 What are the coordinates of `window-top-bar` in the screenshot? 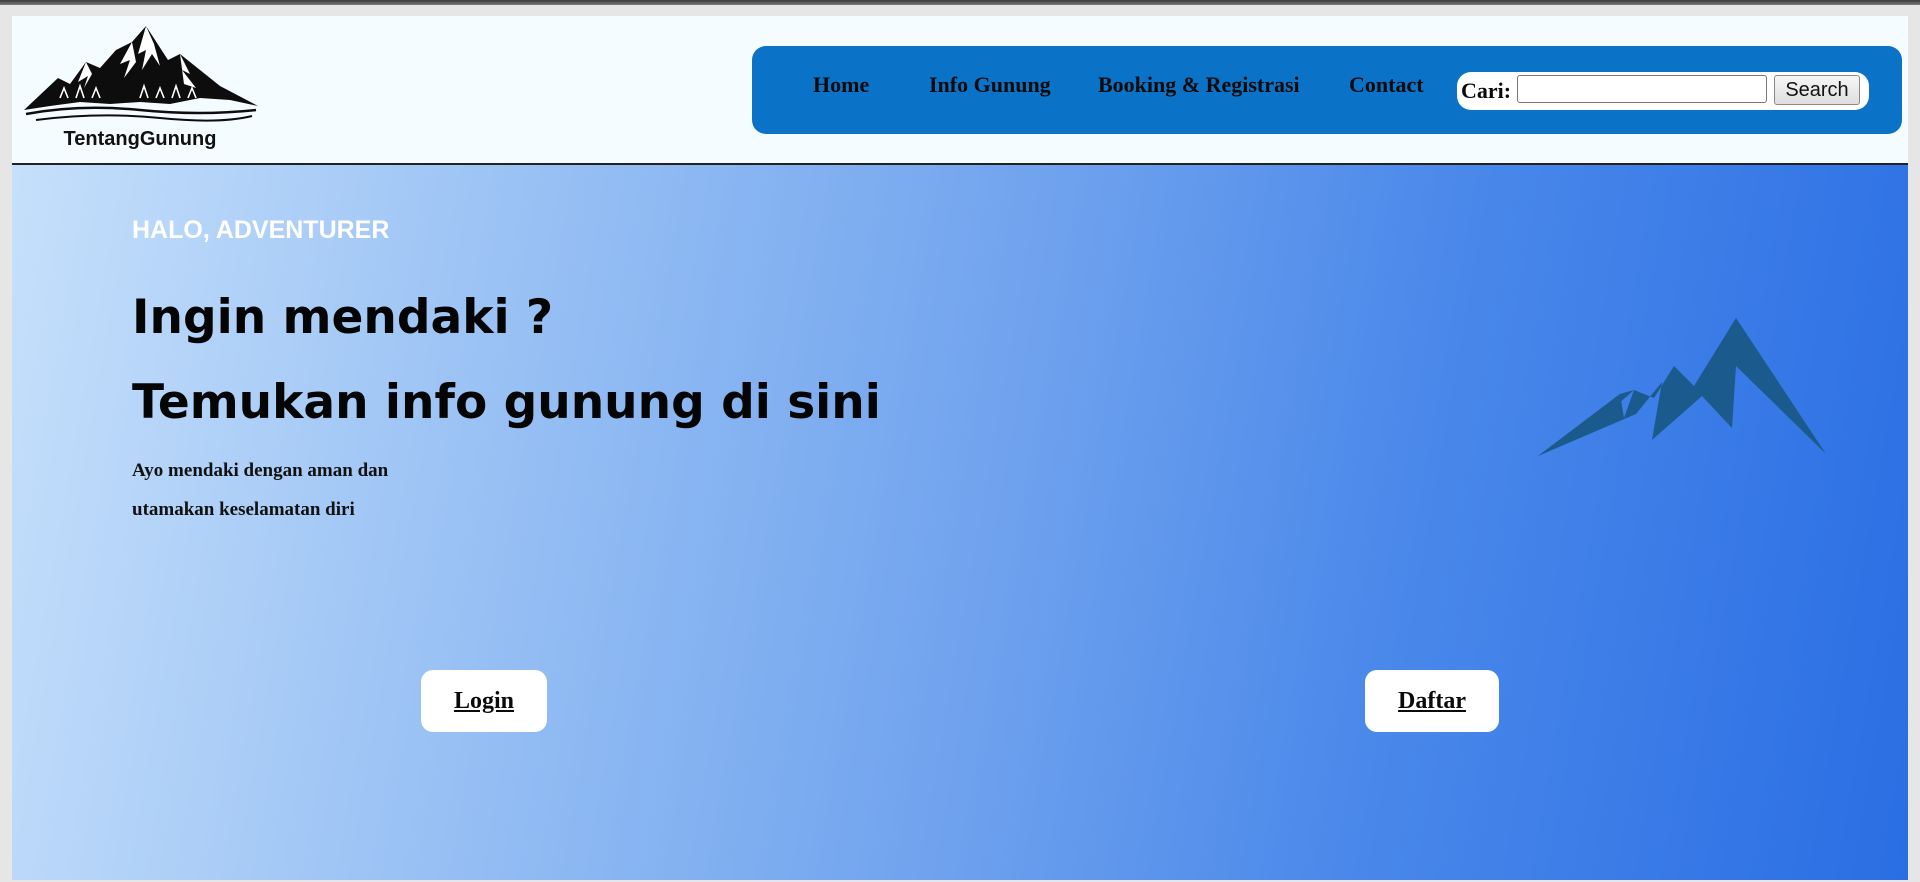 It's located at (960, 2).